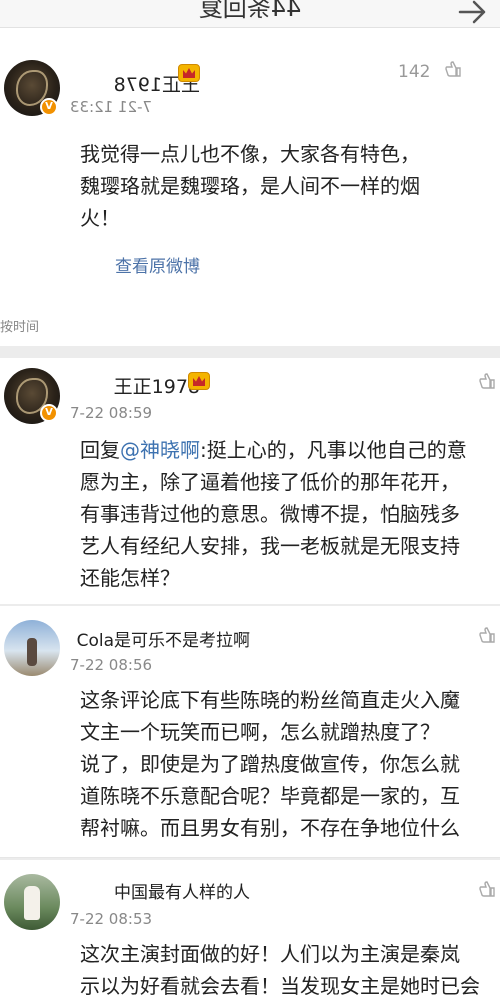  Describe the element at coordinates (100, 218) in the screenshot. I see `comment-line: 火！` at that location.